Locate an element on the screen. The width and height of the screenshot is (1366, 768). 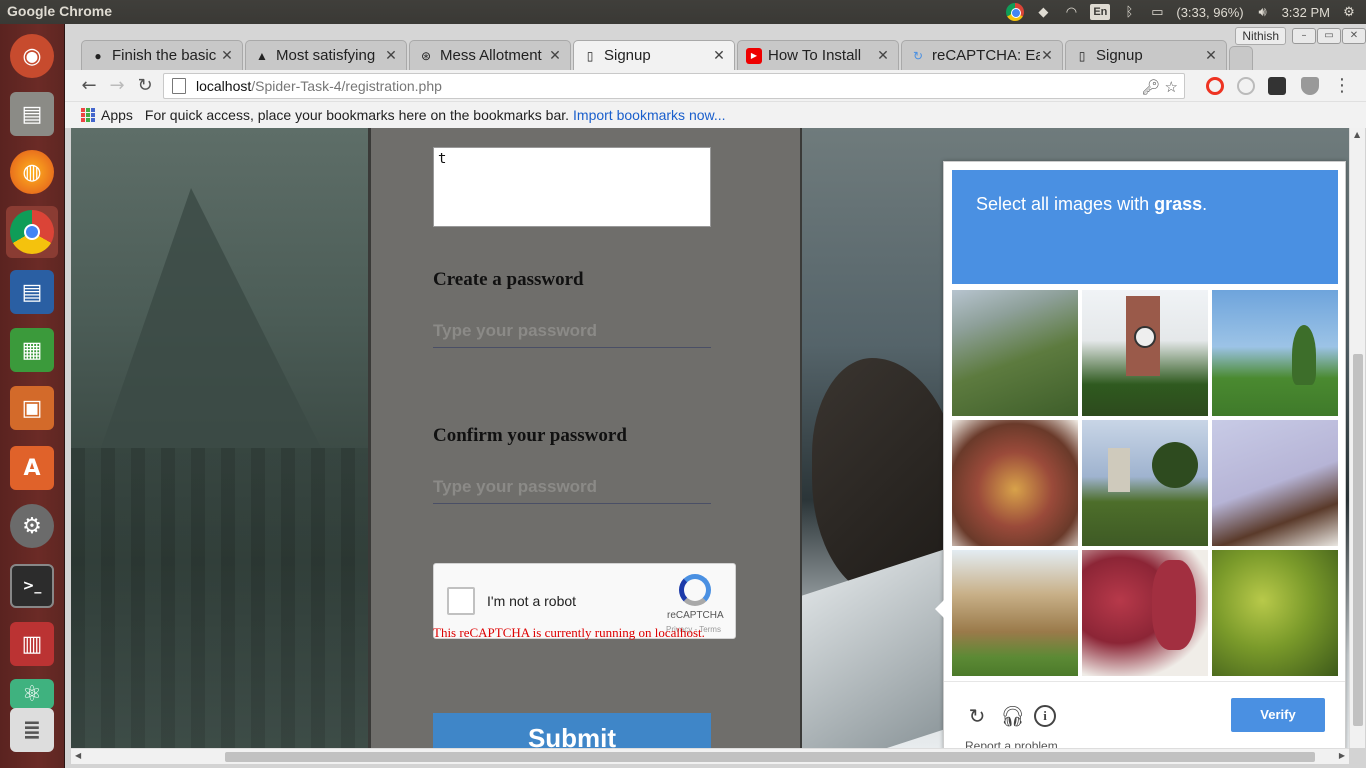
profile-badge: Nithish is located at coordinates (1260, 36).